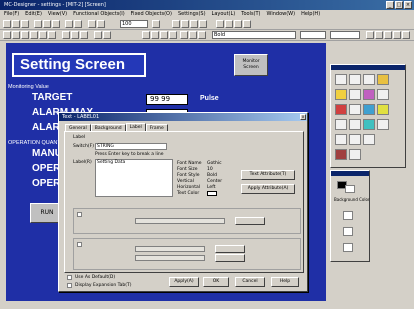 This screenshot has width=414, height=309. Describe the element at coordinates (146, 35) in the screenshot. I see `bold-icon` at that location.